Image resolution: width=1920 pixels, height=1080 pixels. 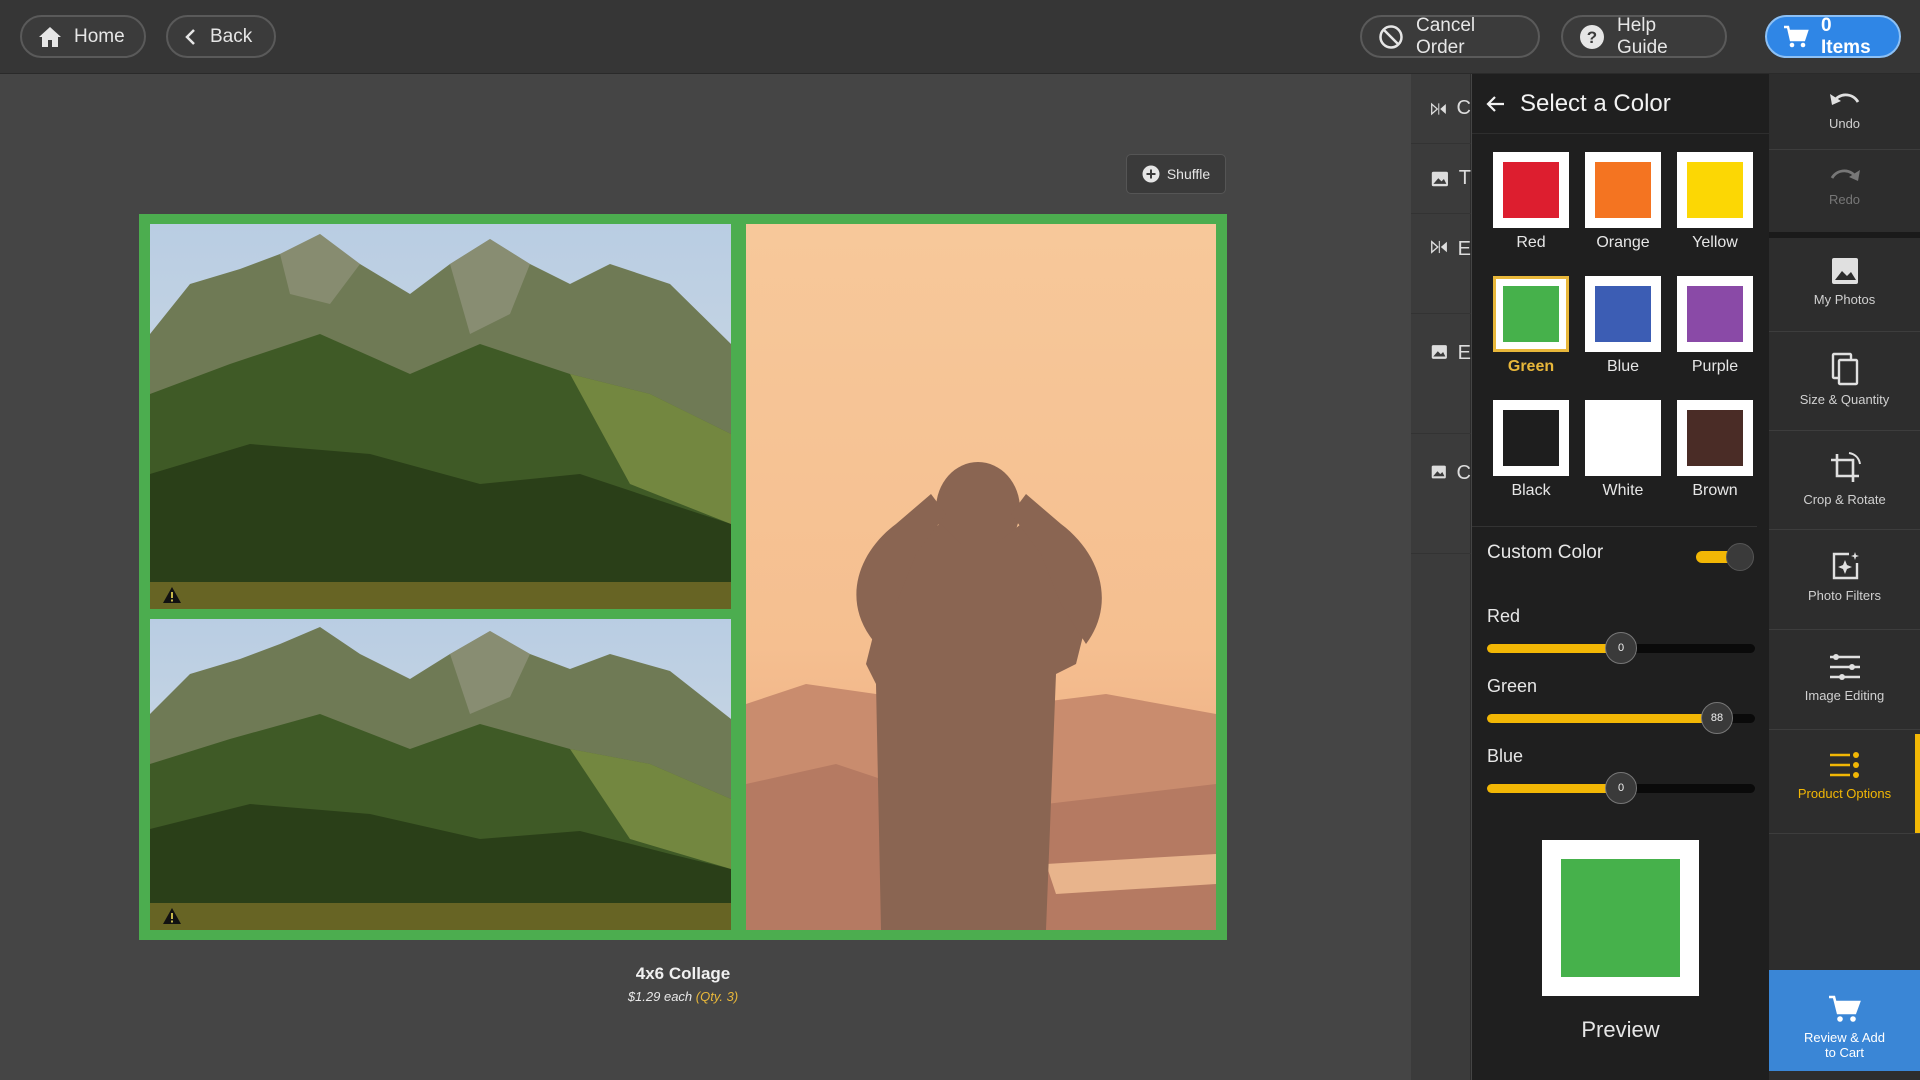 I want to click on undo-button: Undo, so click(x=1844, y=109).